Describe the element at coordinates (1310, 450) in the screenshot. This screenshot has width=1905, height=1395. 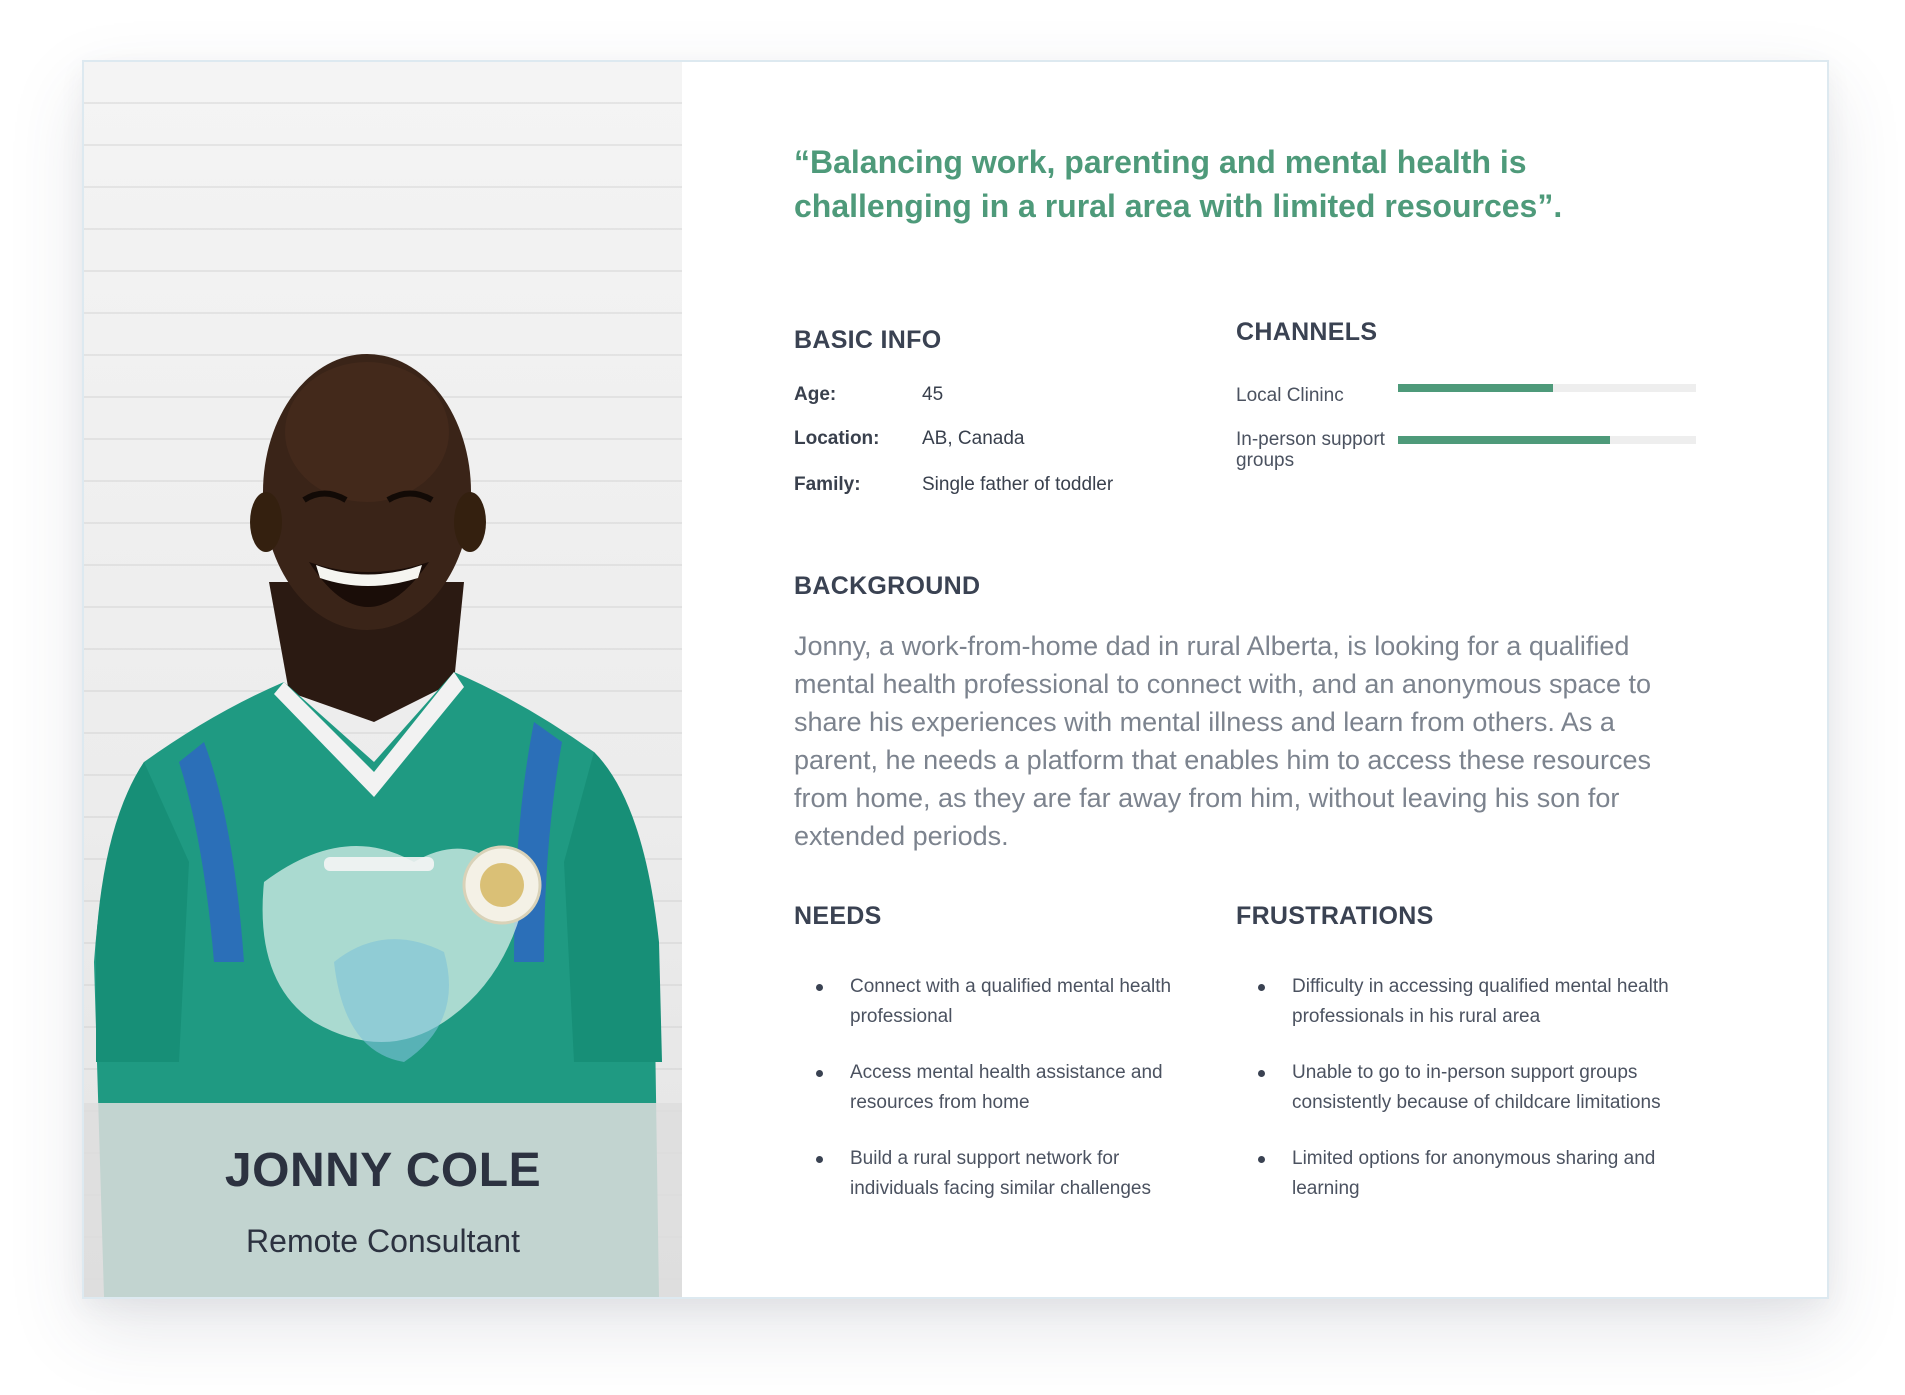
I see `channel-label-support-groups: In-person support groups` at that location.